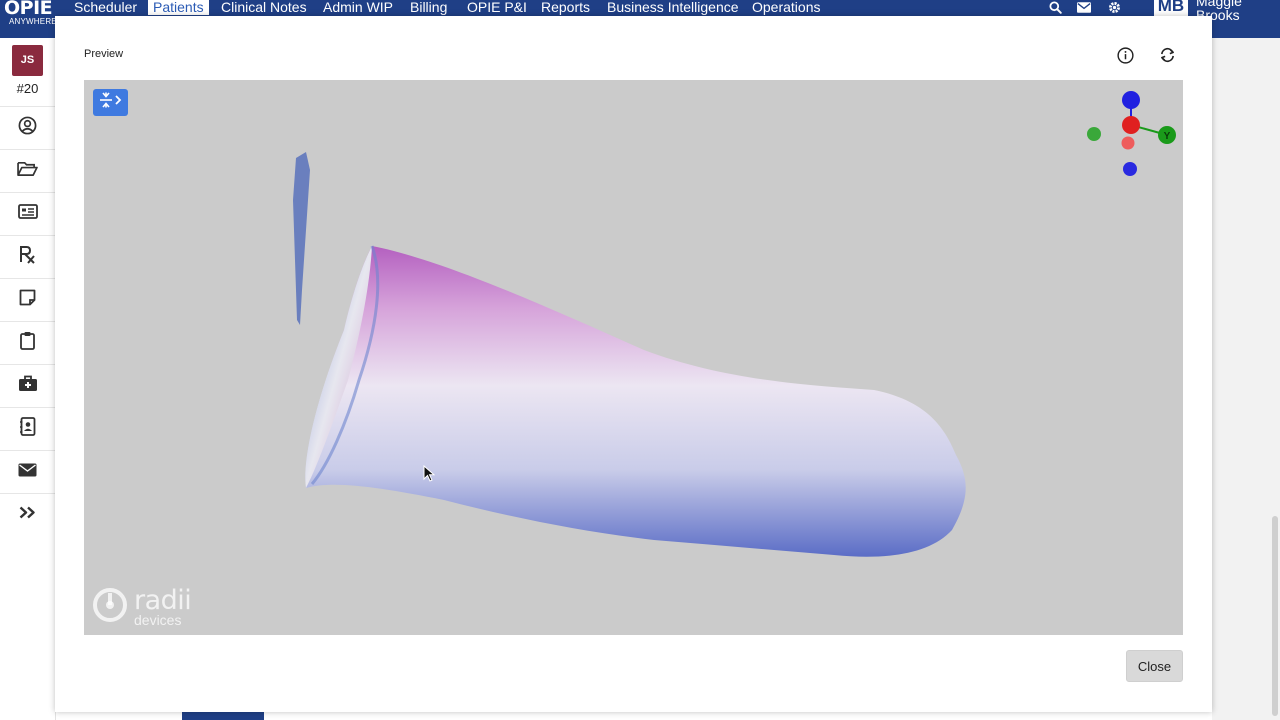 The width and height of the screenshot is (1280, 720). I want to click on background-page-edge, so click(1246, 379).